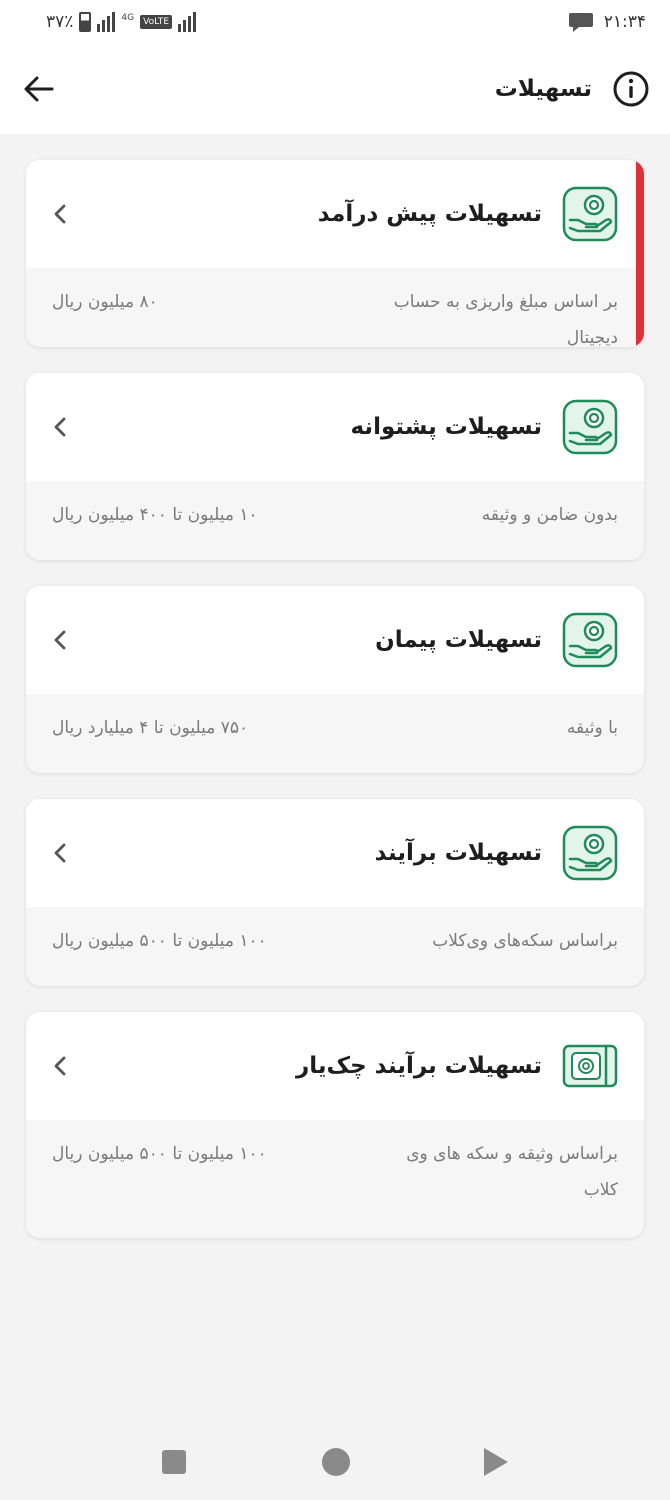  What do you see at coordinates (512, 1172) in the screenshot?
I see `card-description: براساس وثیقه و سکه های وی کلاب` at bounding box center [512, 1172].